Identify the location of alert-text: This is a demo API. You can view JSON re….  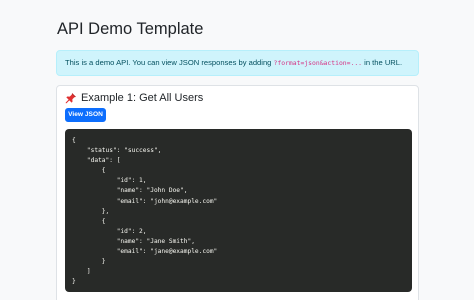
(169, 62).